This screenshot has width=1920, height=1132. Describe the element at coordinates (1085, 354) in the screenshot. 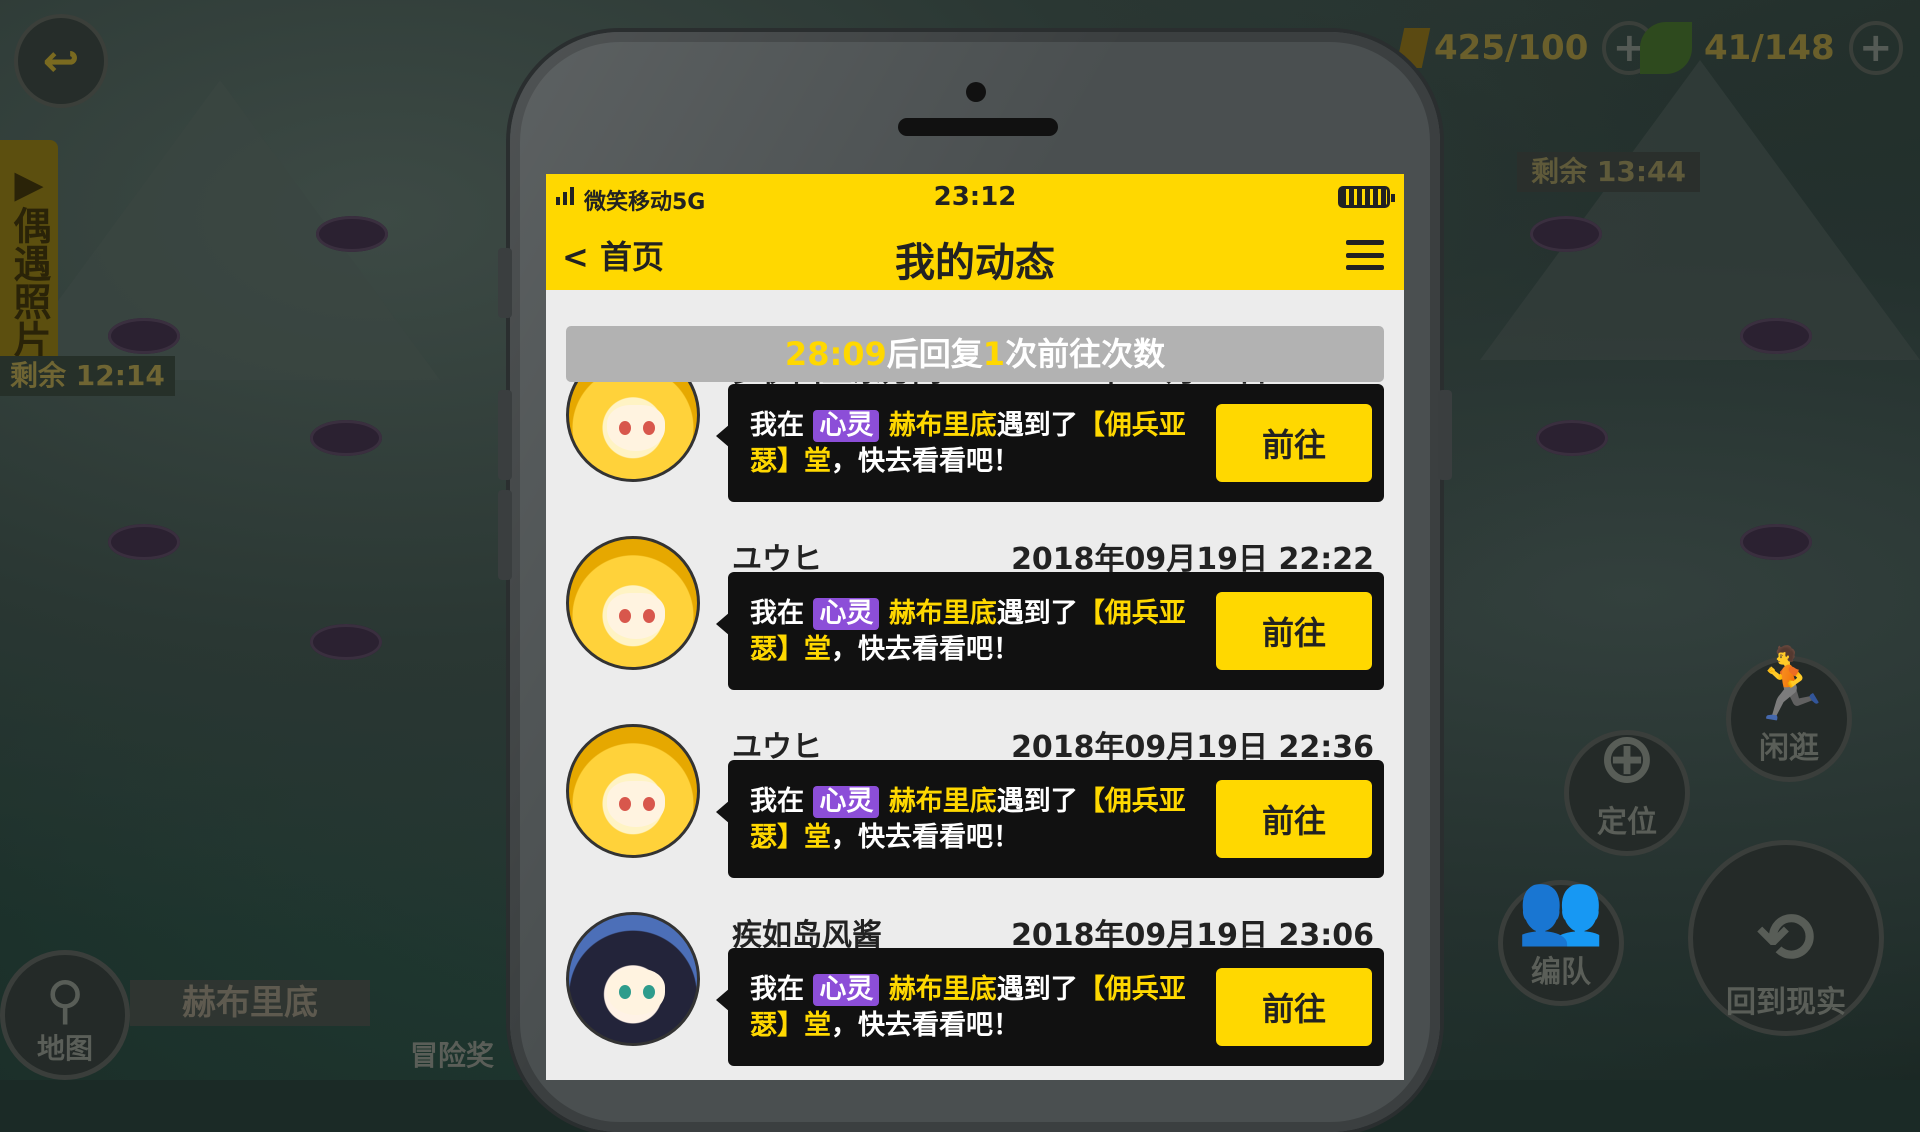

I see `recovery-text-b: 次前往次数` at that location.